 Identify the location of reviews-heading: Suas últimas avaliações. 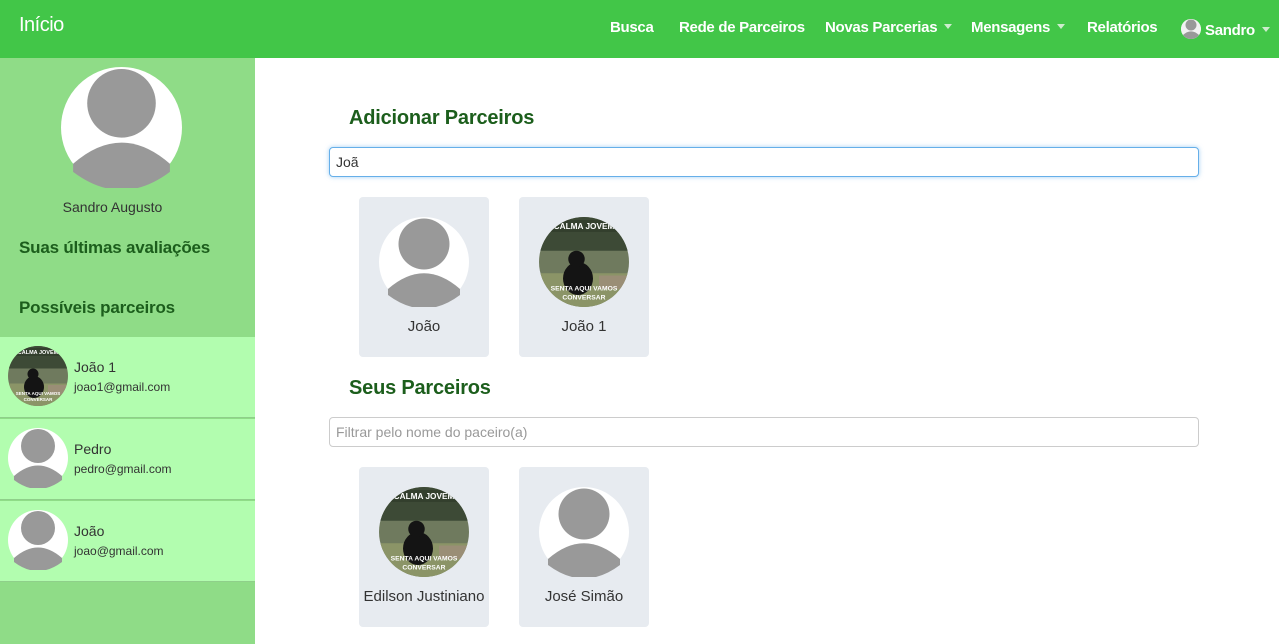
(115, 247).